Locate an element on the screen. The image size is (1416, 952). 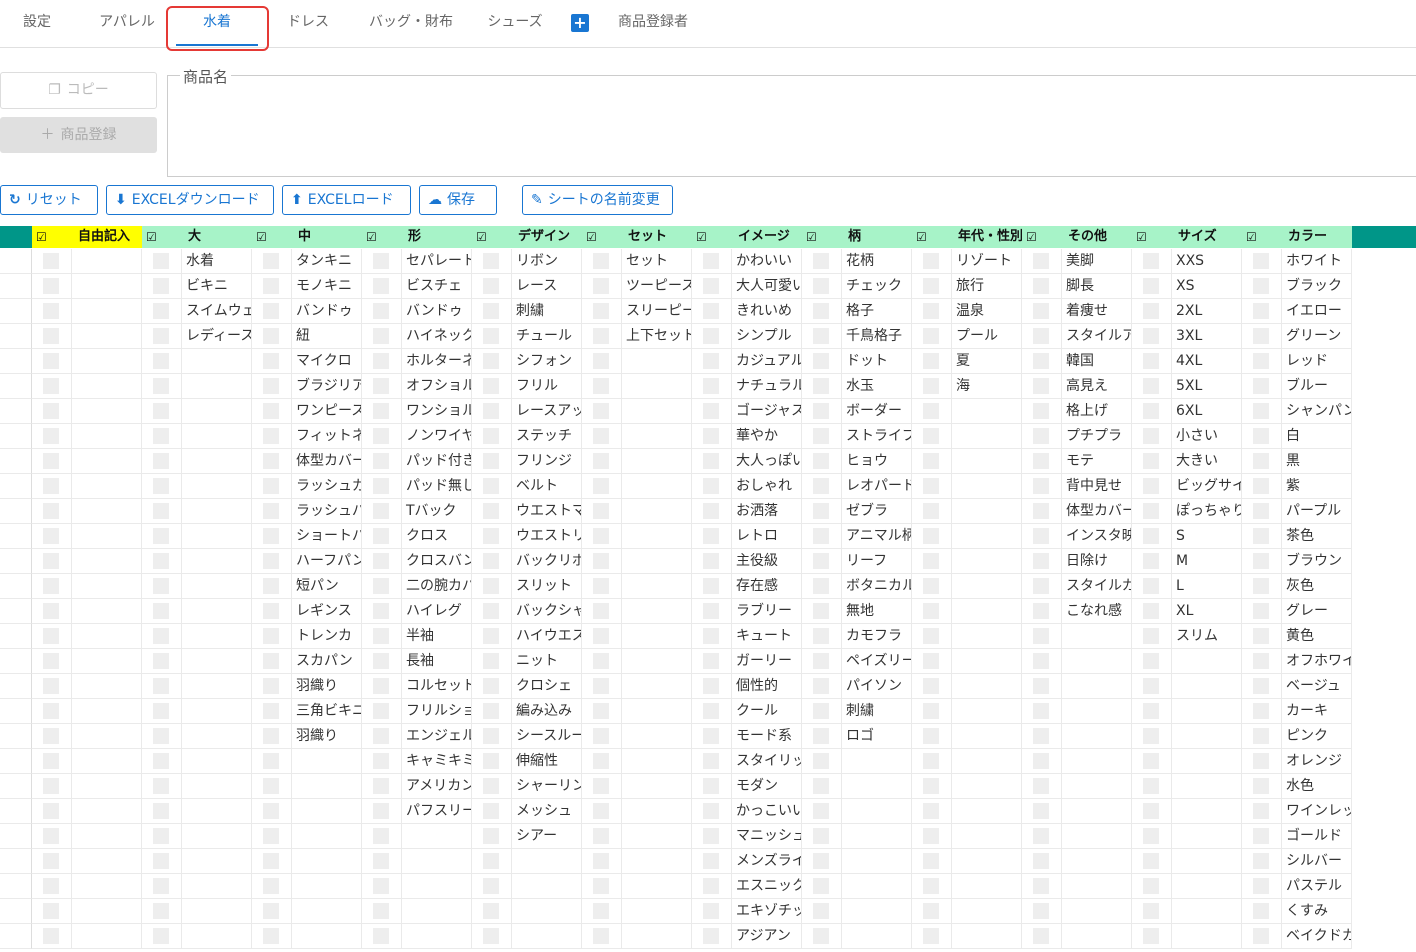
tag-value-cell: M is located at coordinates (1207, 561).